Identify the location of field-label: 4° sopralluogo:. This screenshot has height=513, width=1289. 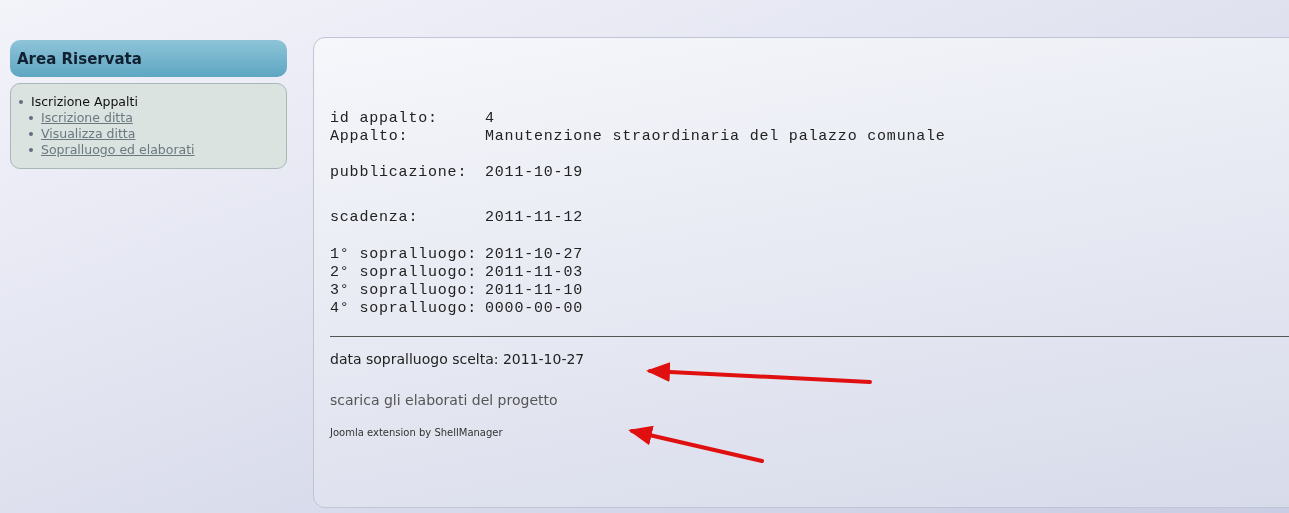
(404, 309).